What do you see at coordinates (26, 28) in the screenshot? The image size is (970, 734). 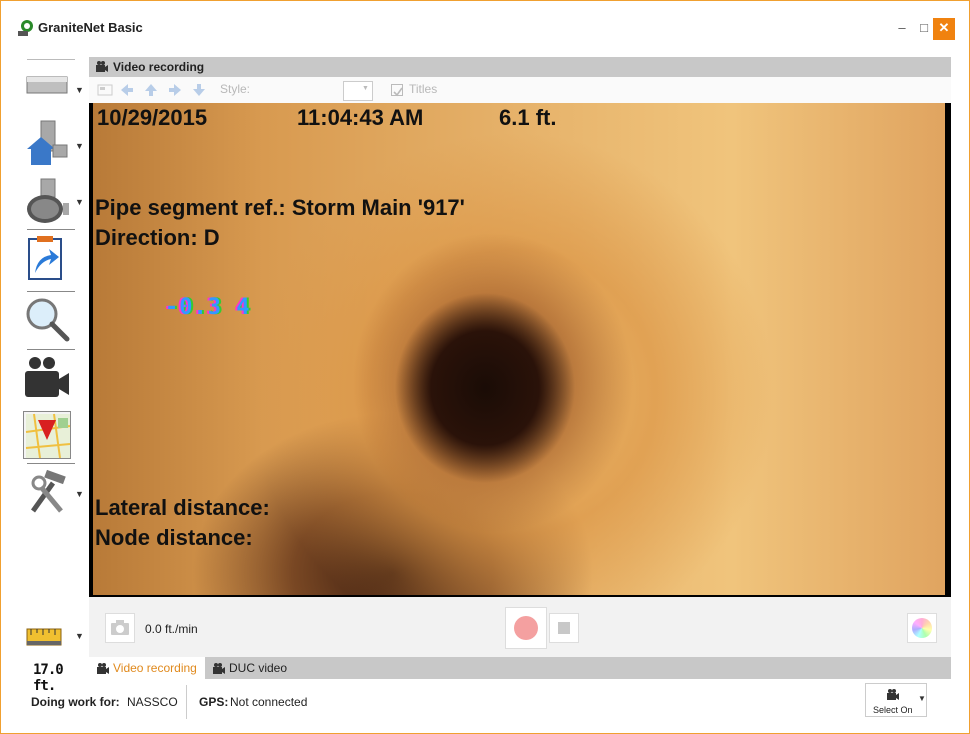 I see `granitenet-logo-icon` at bounding box center [26, 28].